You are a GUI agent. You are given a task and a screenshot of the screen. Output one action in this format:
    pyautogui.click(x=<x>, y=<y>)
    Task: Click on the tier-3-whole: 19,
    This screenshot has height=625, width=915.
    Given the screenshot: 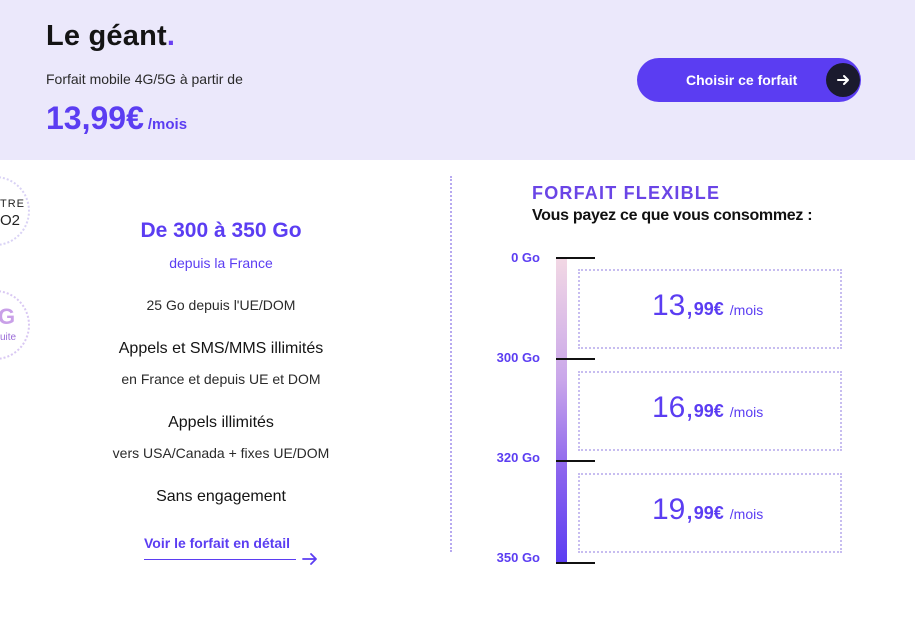 What is the action you would take?
    pyautogui.click(x=673, y=509)
    